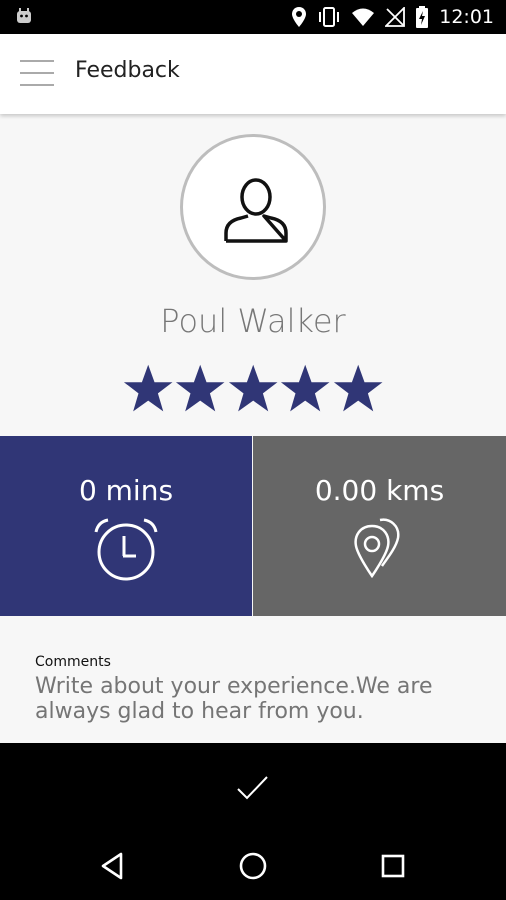 The width and height of the screenshot is (506, 900). Describe the element at coordinates (329, 17) in the screenshot. I see `vibrate-icon` at that location.